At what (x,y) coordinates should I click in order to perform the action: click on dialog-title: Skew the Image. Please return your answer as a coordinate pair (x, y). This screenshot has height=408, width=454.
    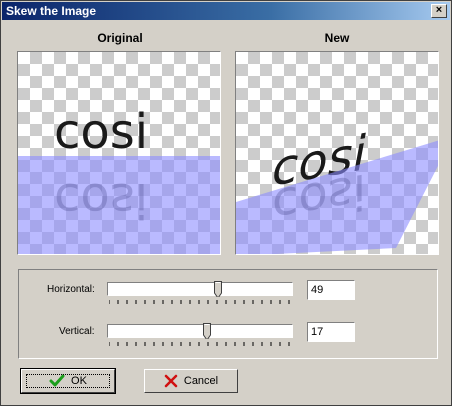
    Looking at the image, I should click on (51, 11).